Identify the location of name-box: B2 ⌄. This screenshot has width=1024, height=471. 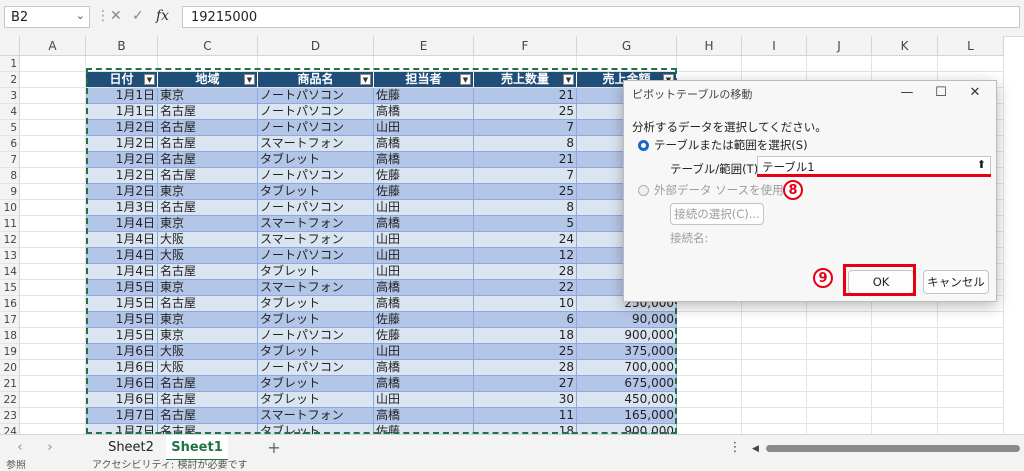
(47, 17).